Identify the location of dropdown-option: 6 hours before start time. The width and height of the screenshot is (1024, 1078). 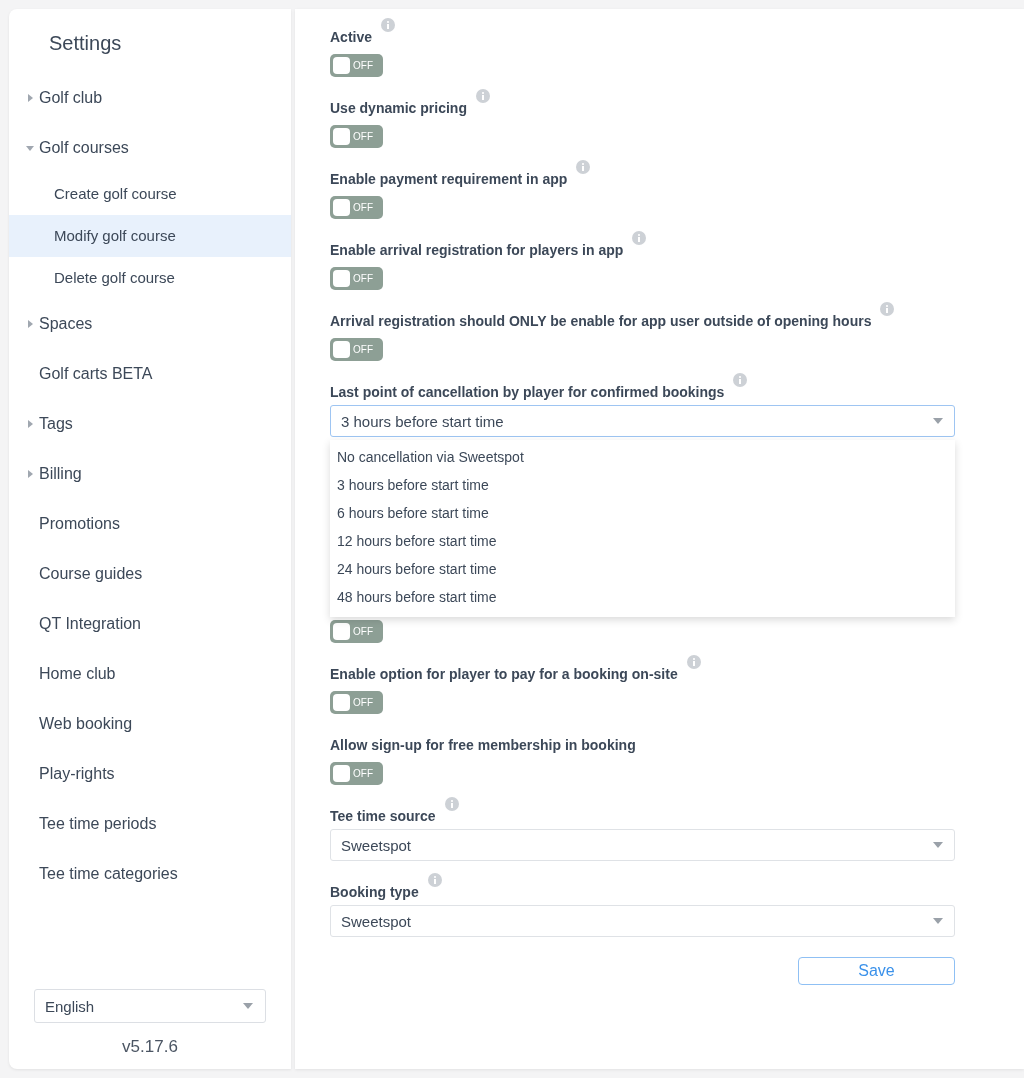
(642, 513).